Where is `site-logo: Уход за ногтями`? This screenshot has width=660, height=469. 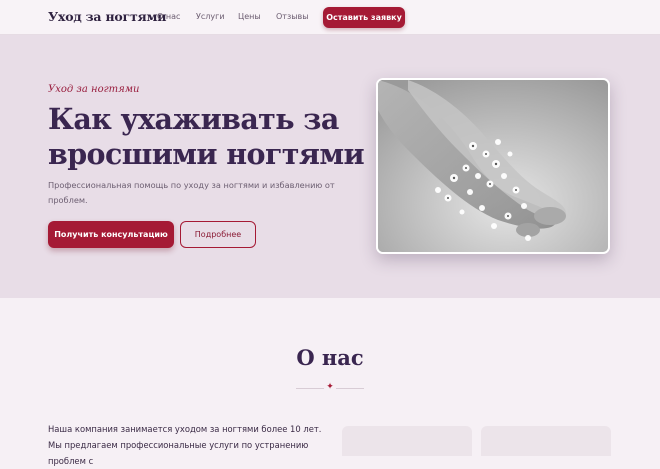 site-logo: Уход за ногтями is located at coordinates (107, 16).